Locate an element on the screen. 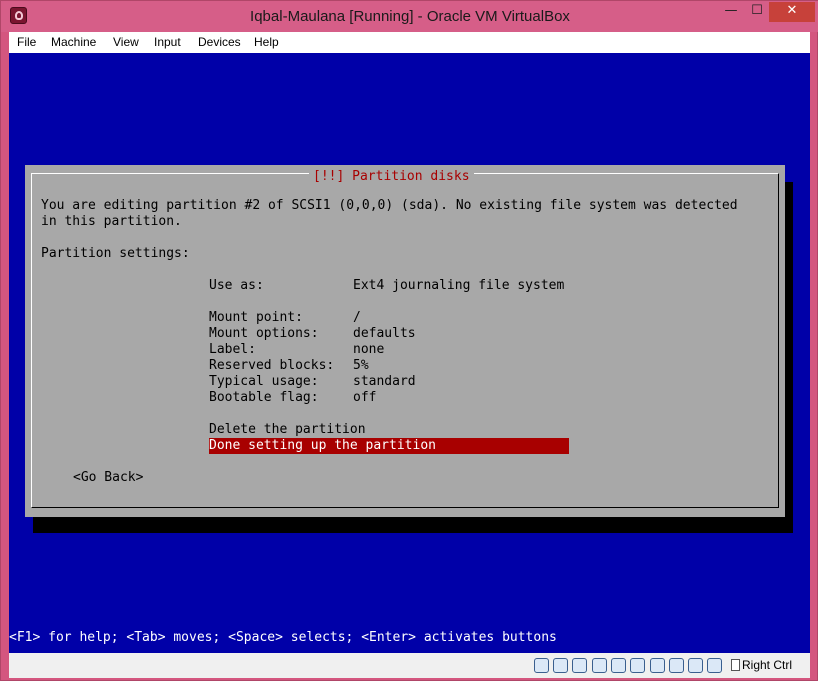 The height and width of the screenshot is (681, 818). arrow-icon is located at coordinates (735, 665).